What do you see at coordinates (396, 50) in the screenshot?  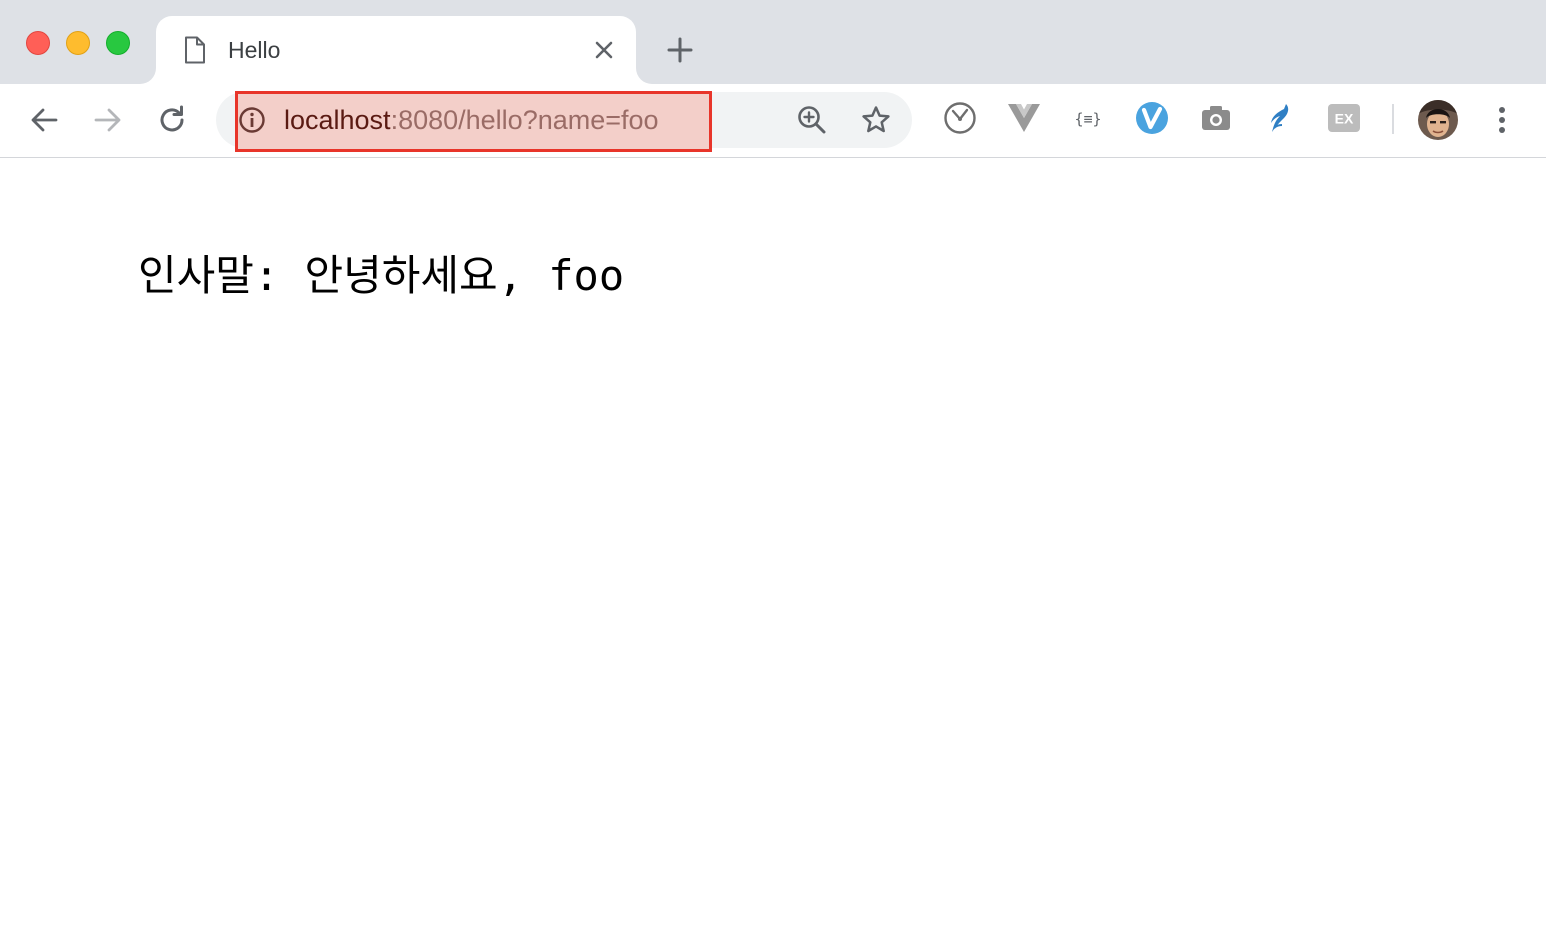 I see `tab-hello: Hello` at bounding box center [396, 50].